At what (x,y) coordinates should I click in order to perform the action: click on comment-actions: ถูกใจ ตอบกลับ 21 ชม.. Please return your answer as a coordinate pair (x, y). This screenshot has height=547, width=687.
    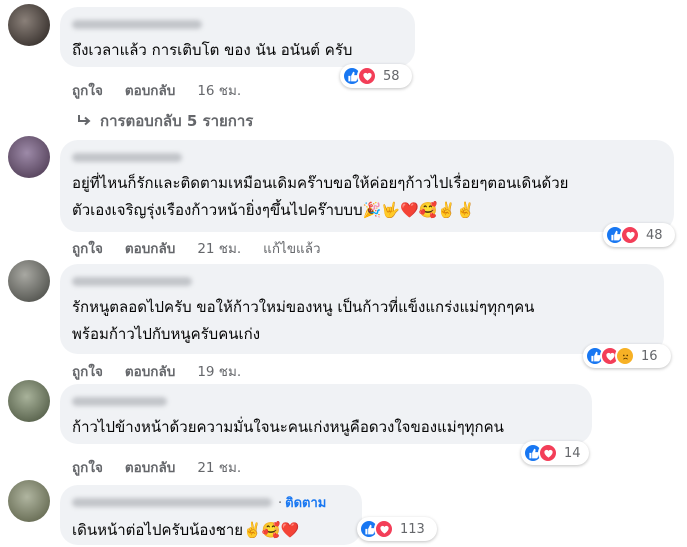
    Looking at the image, I should click on (167, 467).